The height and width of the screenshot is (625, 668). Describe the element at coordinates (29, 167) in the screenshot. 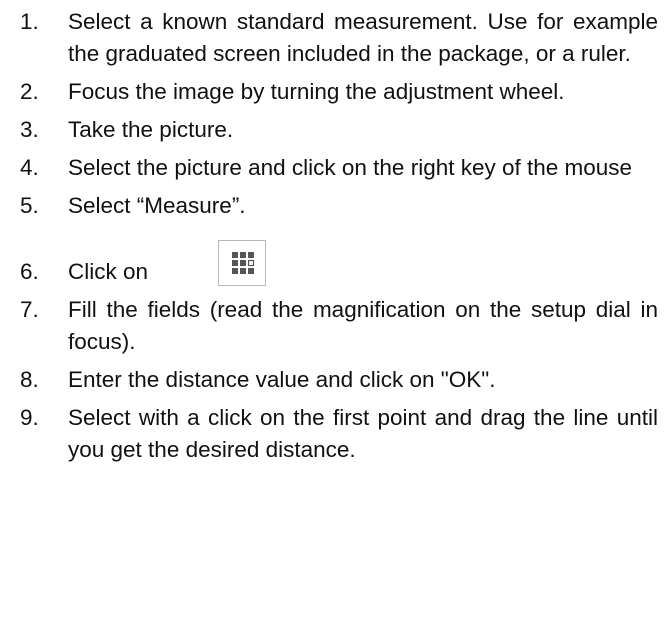

I see `step-number: 4.` at that location.